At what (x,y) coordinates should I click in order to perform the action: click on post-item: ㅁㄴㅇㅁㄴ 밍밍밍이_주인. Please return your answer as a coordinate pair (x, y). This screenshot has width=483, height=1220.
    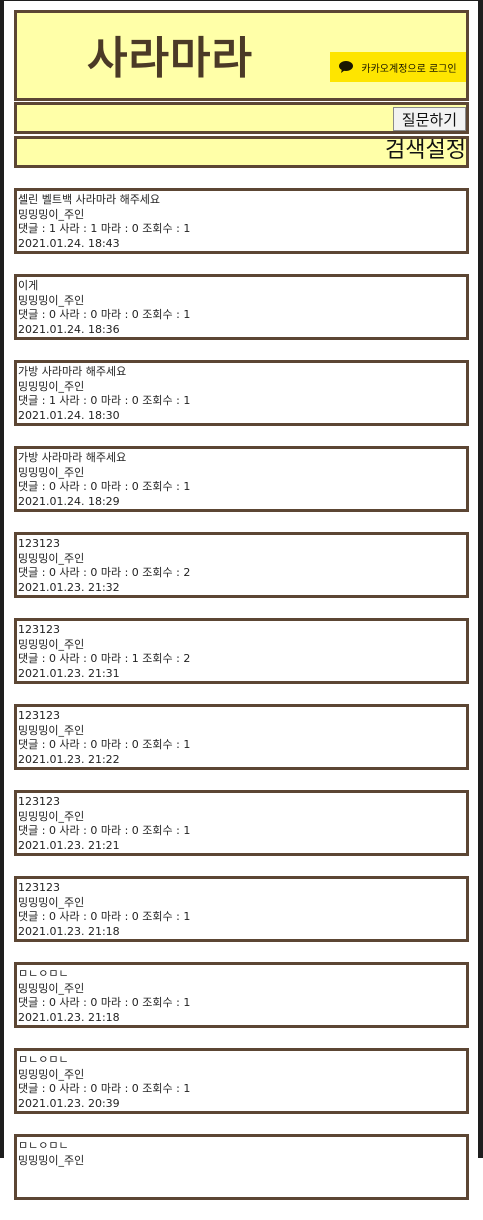
    Looking at the image, I should click on (241, 1167).